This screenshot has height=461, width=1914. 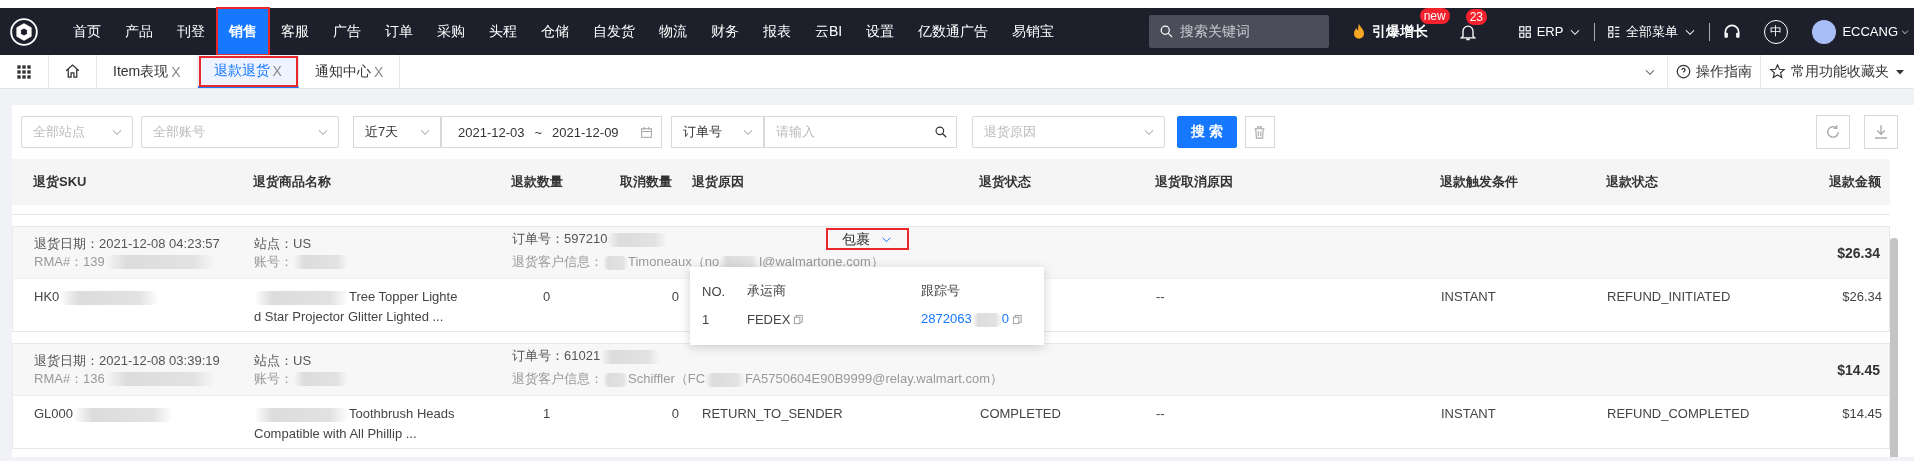 I want to click on customer-info: 退货客户信息： Schiffler（FC FA5750604E90B9999@relay.walmart.com）, so click(x=758, y=379).